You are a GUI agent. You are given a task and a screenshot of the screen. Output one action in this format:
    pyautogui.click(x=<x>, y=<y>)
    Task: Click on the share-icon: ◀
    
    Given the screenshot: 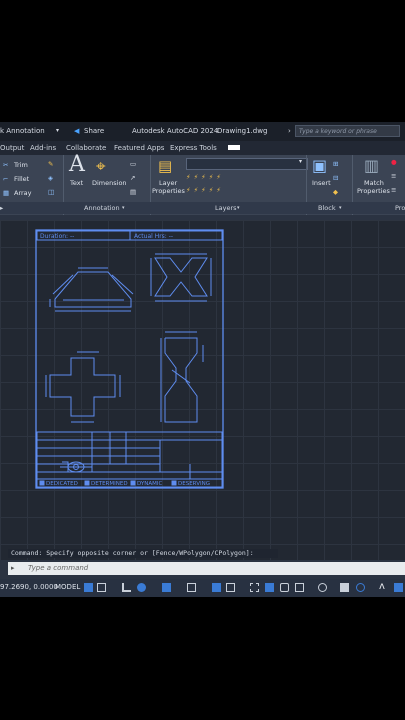 What is the action you would take?
    pyautogui.click(x=76, y=131)
    